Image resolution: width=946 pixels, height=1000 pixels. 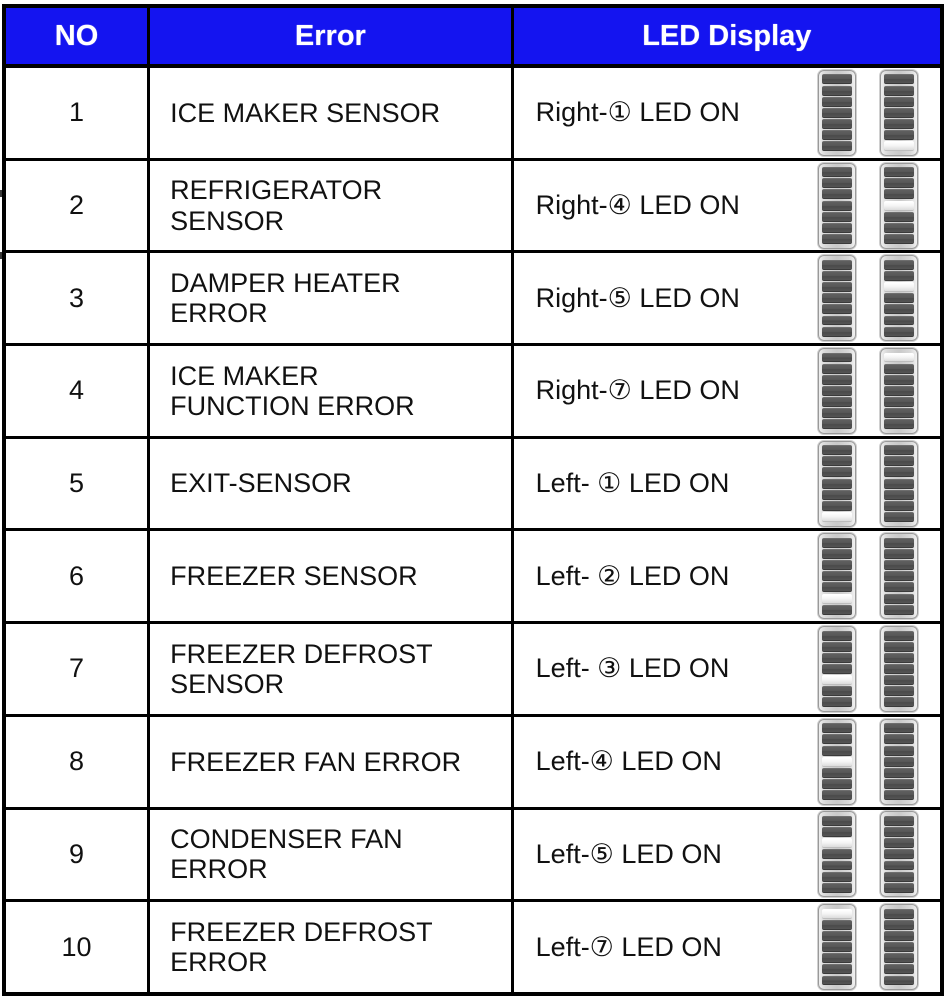 I want to click on led-instruction-text: Right-⑤ LED ON, so click(x=637, y=297).